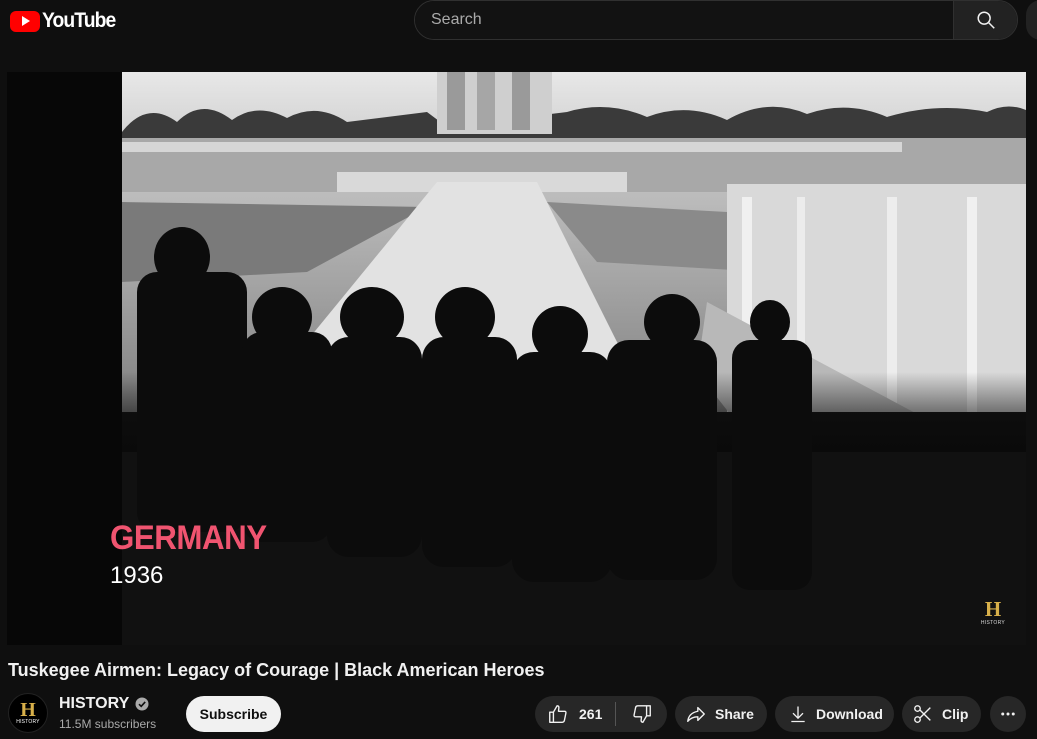 The image size is (1037, 739). I want to click on avatar-letter: H, so click(28, 710).